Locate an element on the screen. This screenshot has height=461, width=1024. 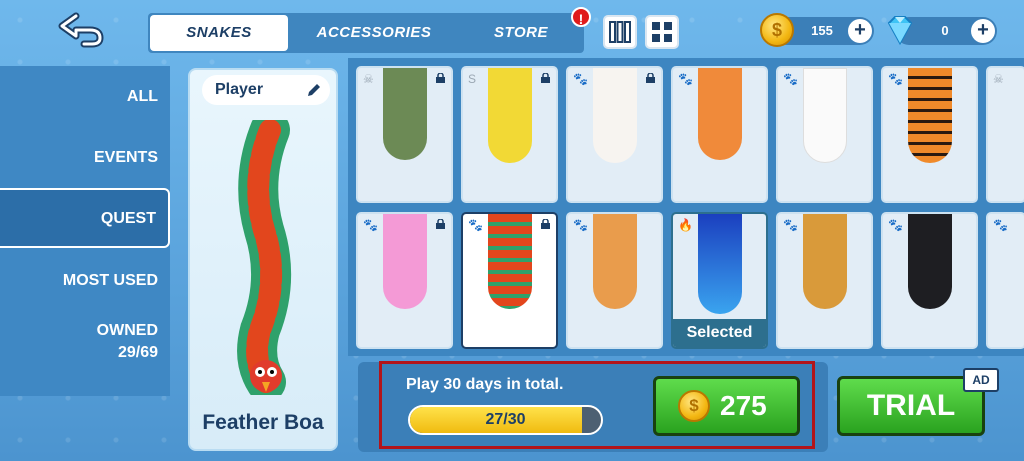
skin-card-corgi: 🐾 is located at coordinates (614, 280).